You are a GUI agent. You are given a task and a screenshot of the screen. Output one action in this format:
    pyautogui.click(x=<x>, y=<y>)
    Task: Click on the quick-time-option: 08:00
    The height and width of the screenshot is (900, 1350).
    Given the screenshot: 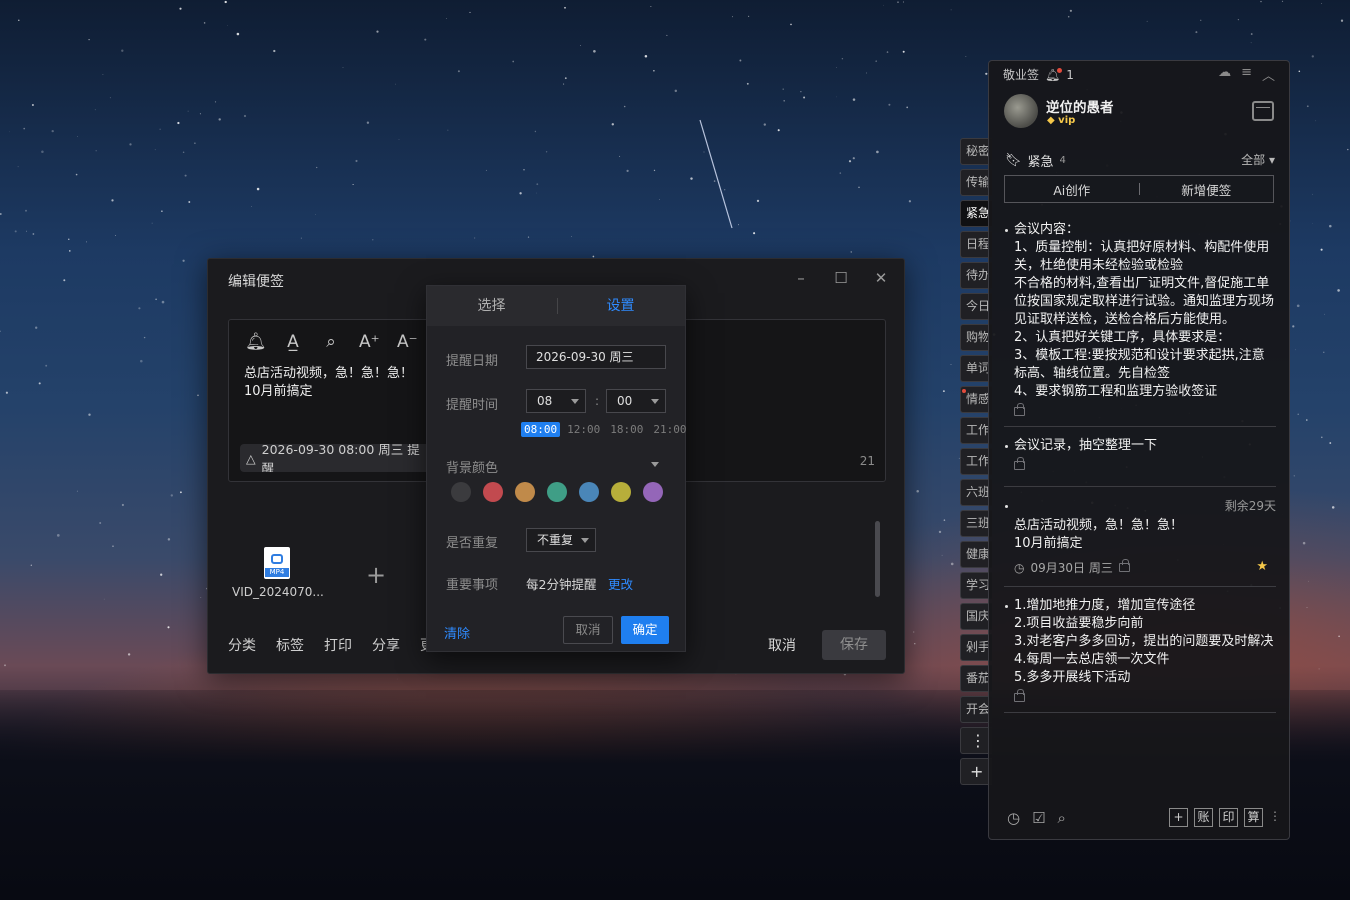 What is the action you would take?
    pyautogui.click(x=541, y=429)
    